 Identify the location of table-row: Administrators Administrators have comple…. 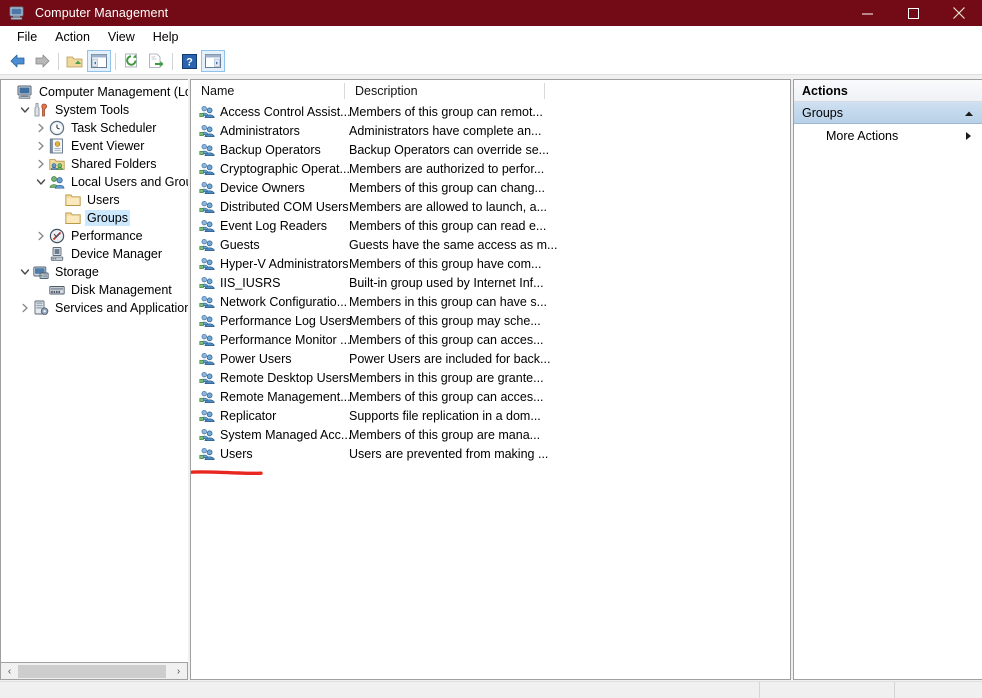
(490, 130).